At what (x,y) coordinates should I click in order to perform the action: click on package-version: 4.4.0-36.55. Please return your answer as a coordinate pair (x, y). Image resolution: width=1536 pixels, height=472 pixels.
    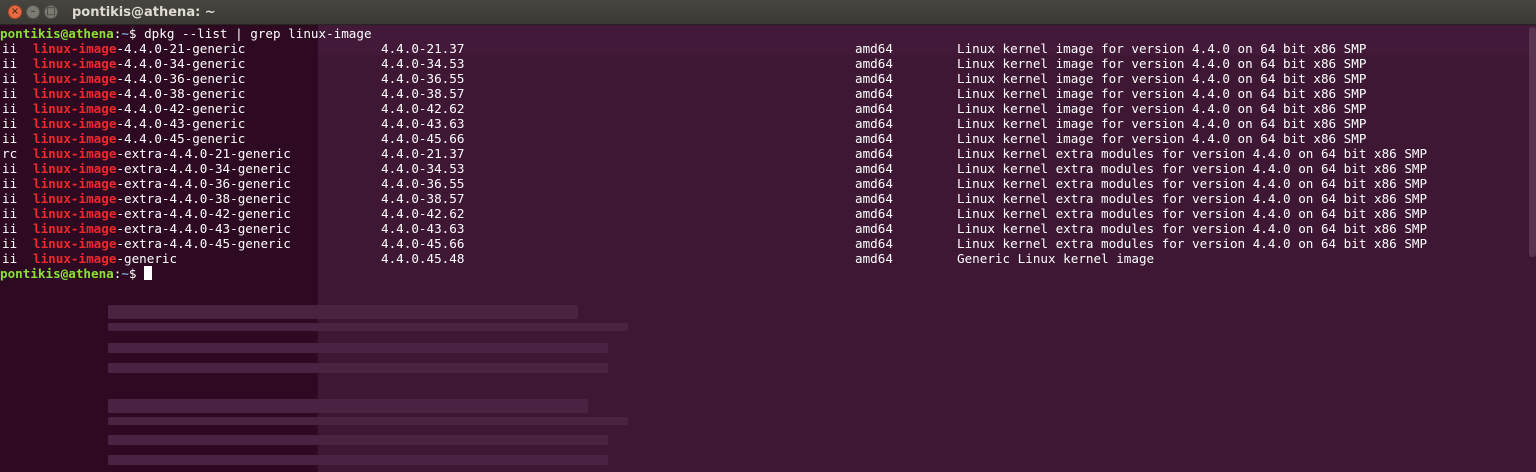
    Looking at the image, I should click on (423, 183).